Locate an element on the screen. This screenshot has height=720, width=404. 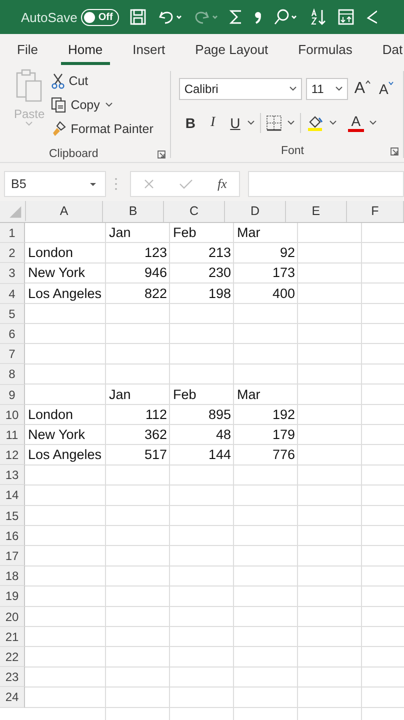
table-cell-text: 48 is located at coordinates (223, 435).